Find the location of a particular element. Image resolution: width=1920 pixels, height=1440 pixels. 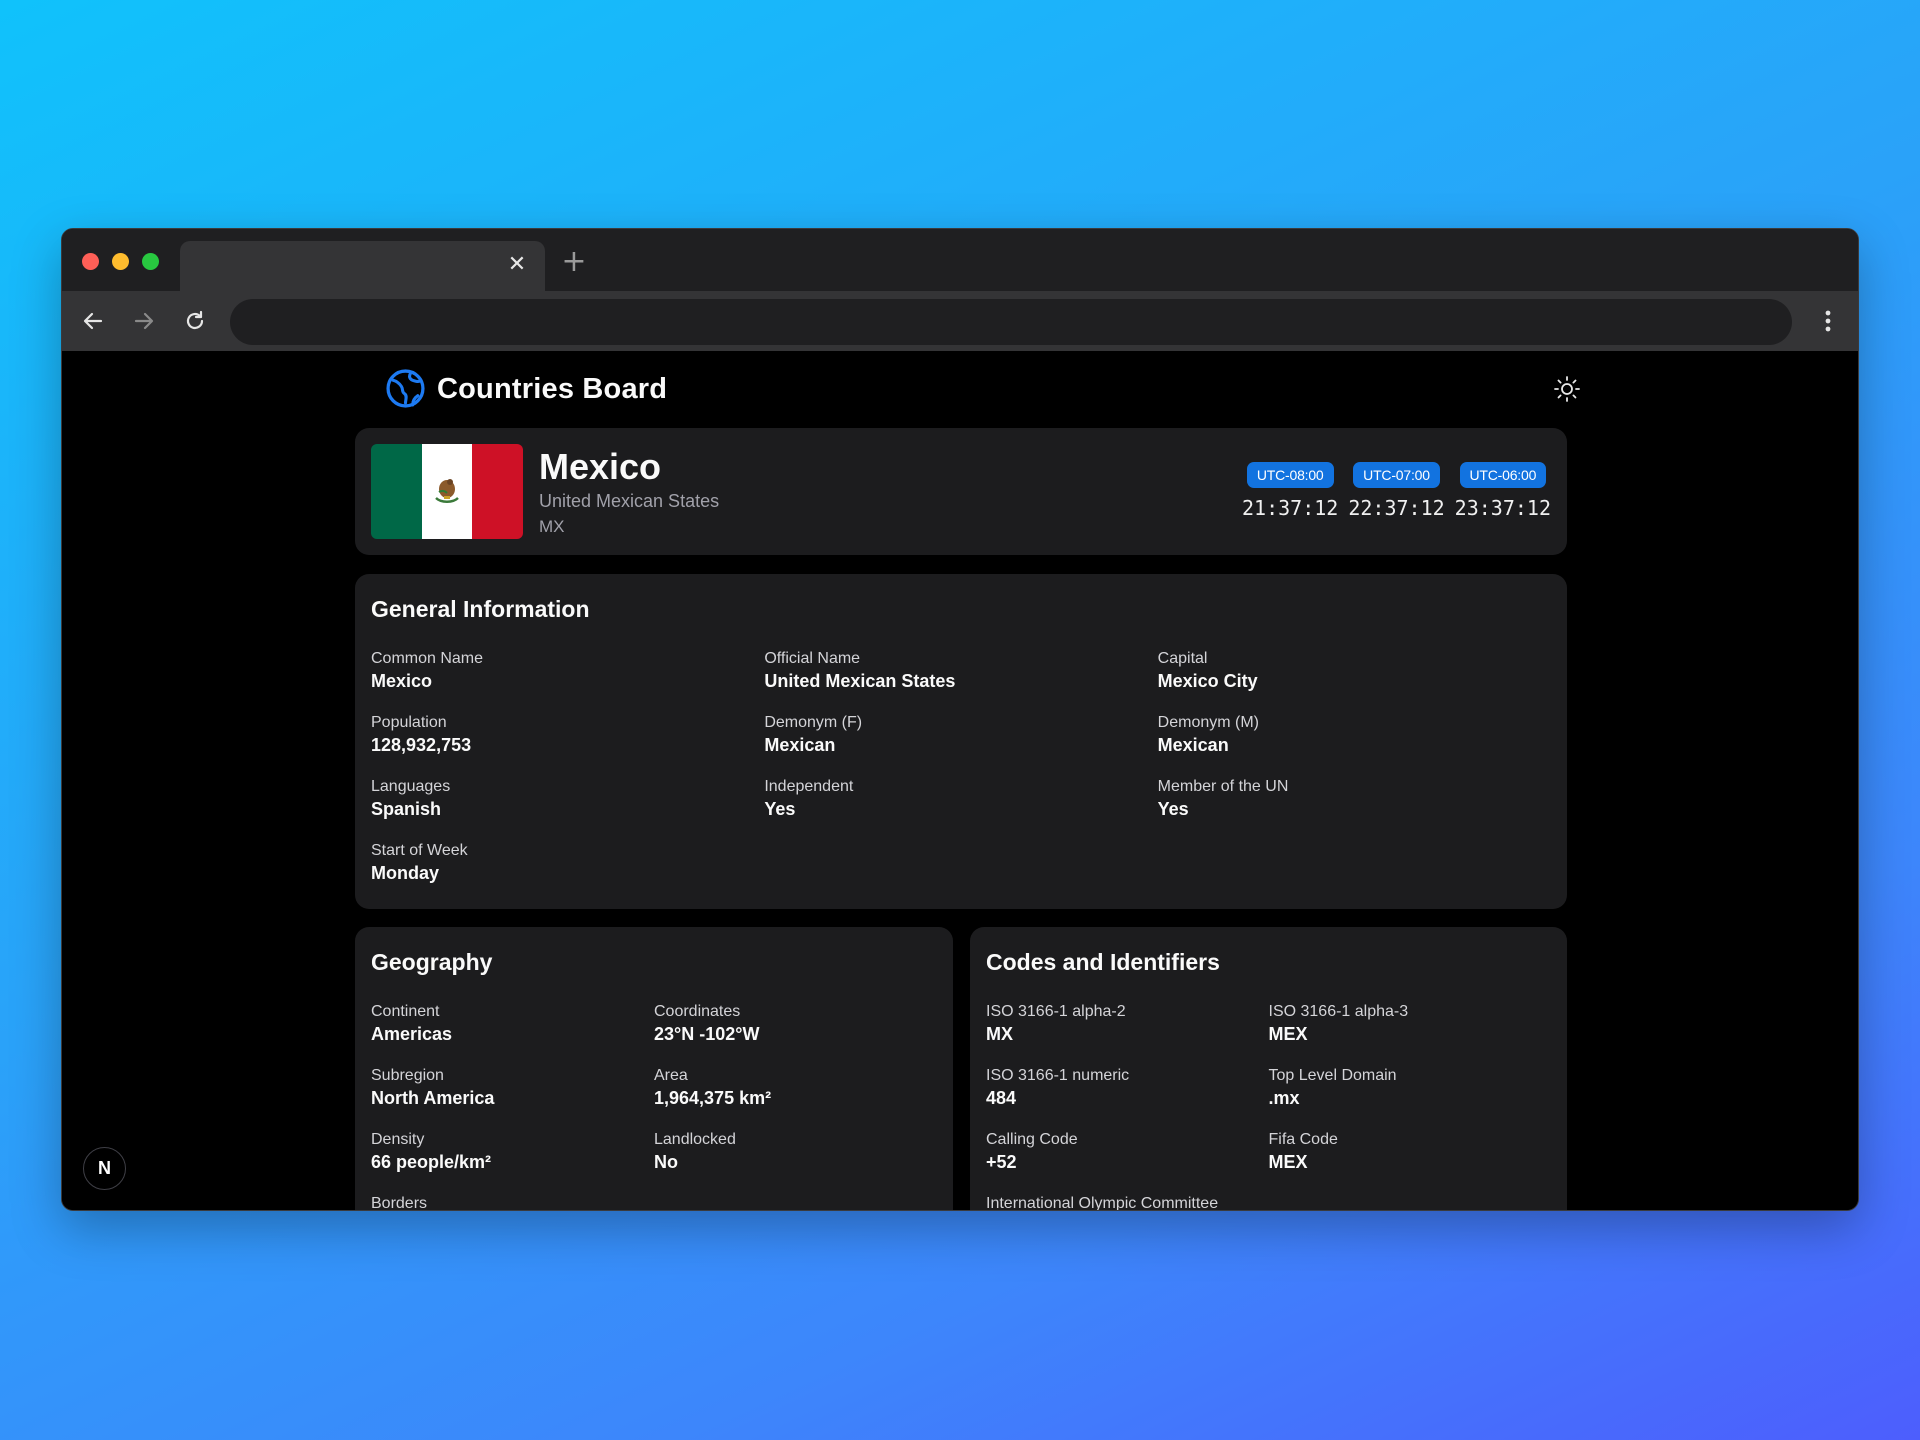

field-label: Top Level Domain is located at coordinates (1332, 1075).